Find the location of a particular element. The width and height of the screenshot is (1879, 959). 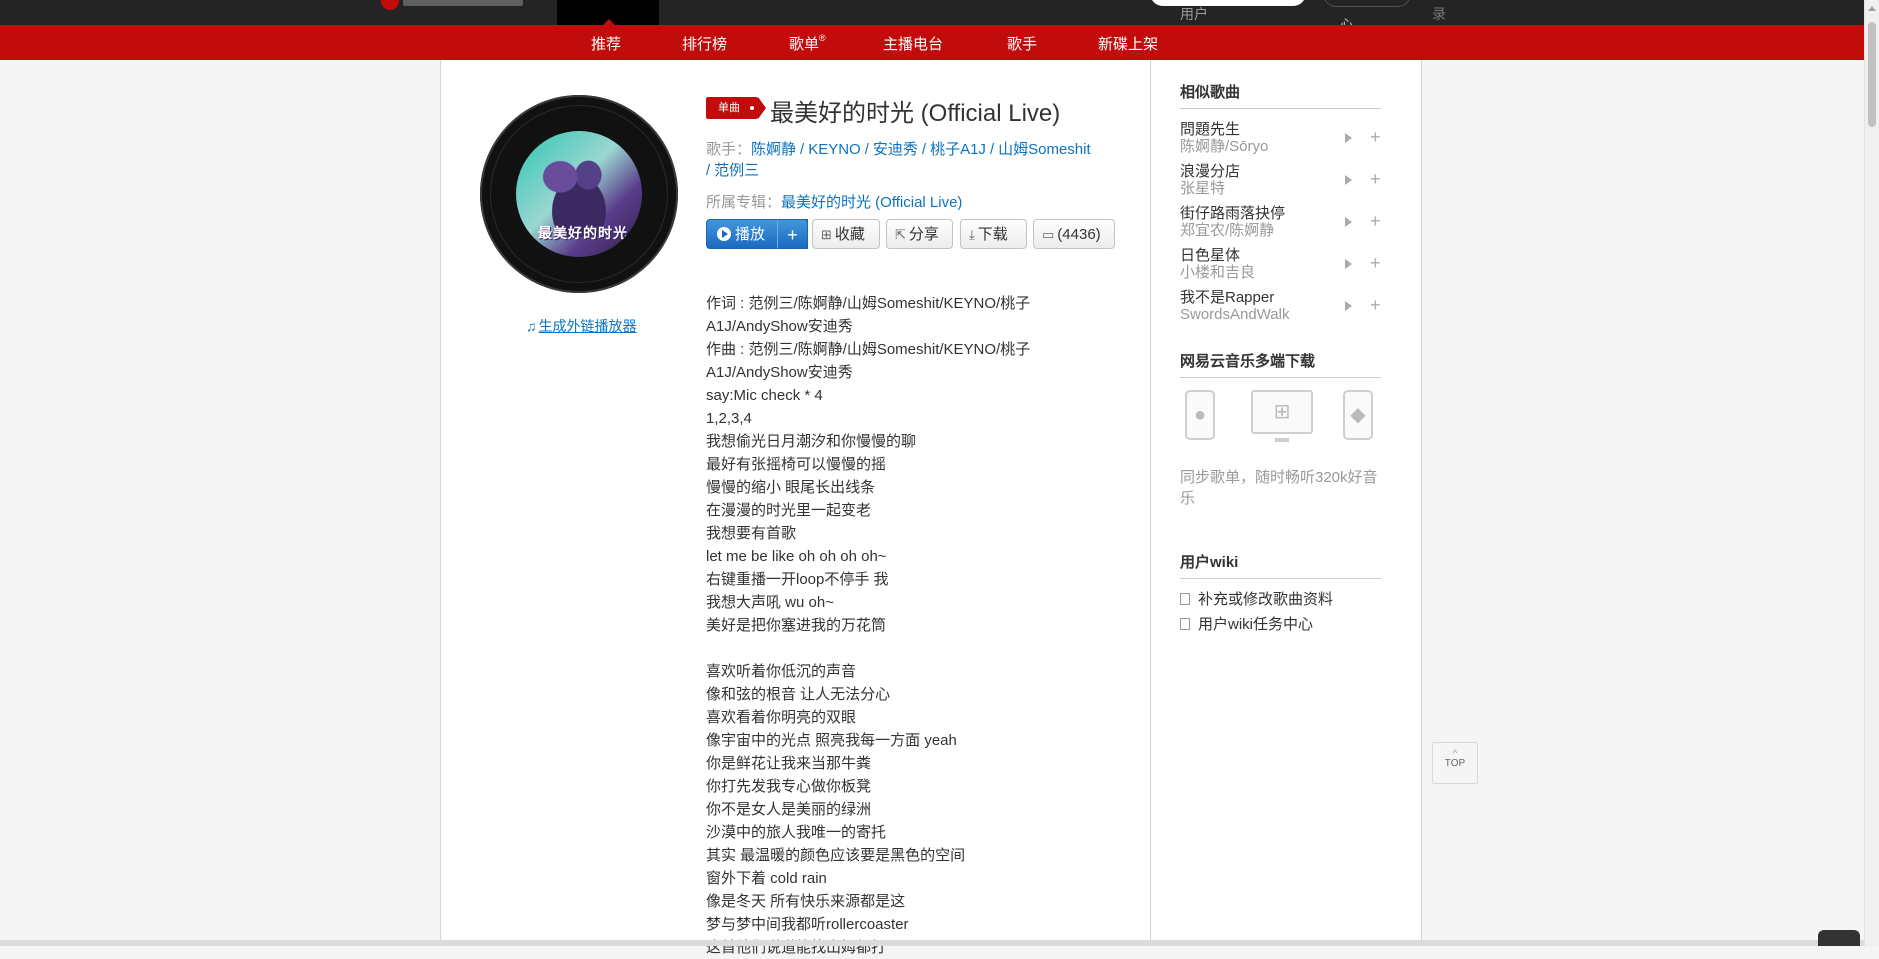

subnav-radio: 主播电台 is located at coordinates (913, 43).